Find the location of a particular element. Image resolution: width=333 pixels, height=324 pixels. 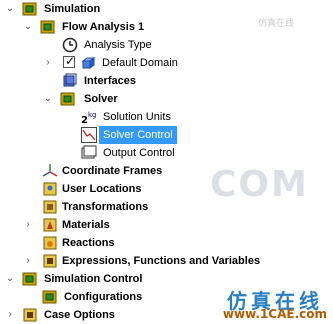

clock-icon is located at coordinates (70, 45).